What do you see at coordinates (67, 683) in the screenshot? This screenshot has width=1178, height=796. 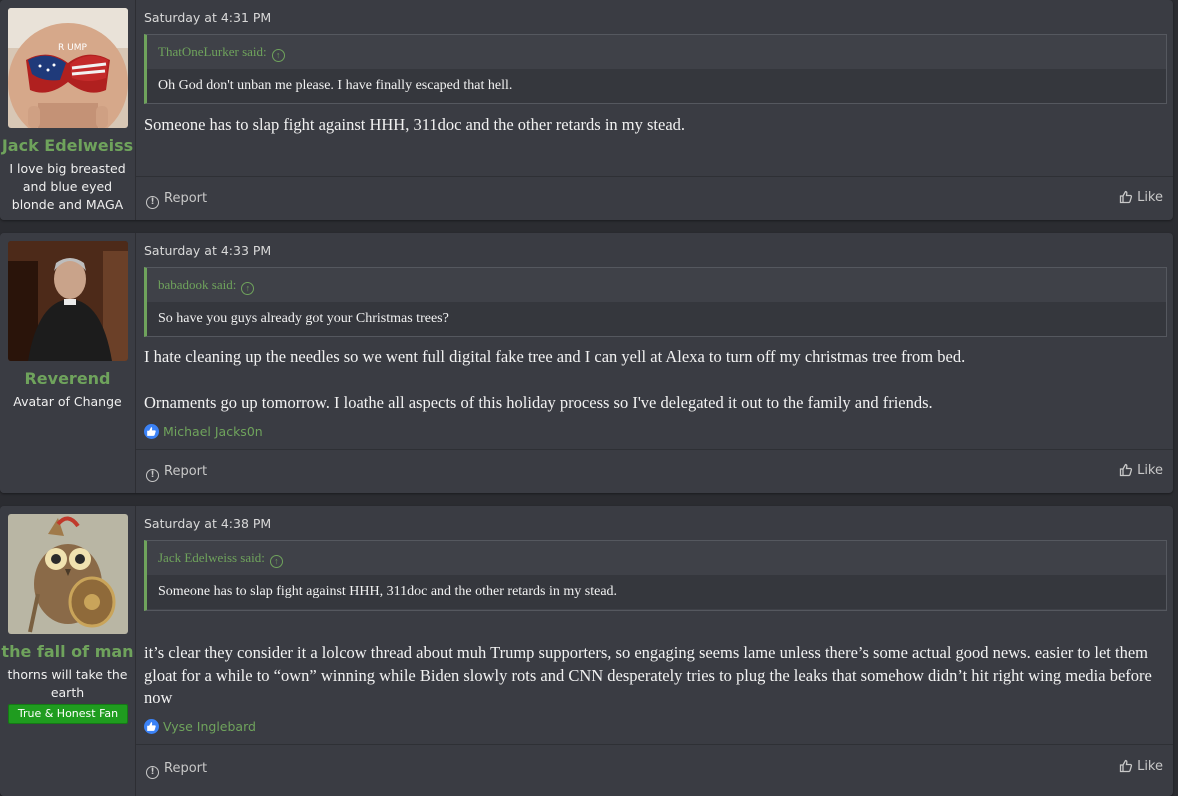 I see `user-title: thorns will take the earth` at bounding box center [67, 683].